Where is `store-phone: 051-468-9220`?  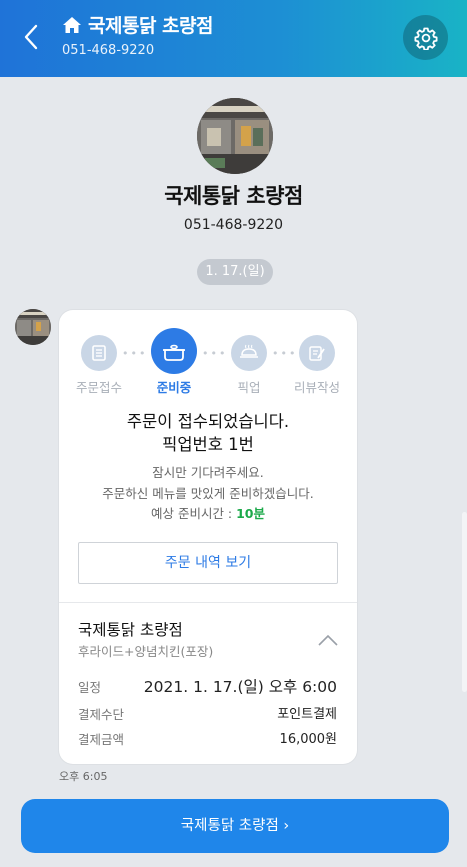 store-phone: 051-468-9220 is located at coordinates (233, 225).